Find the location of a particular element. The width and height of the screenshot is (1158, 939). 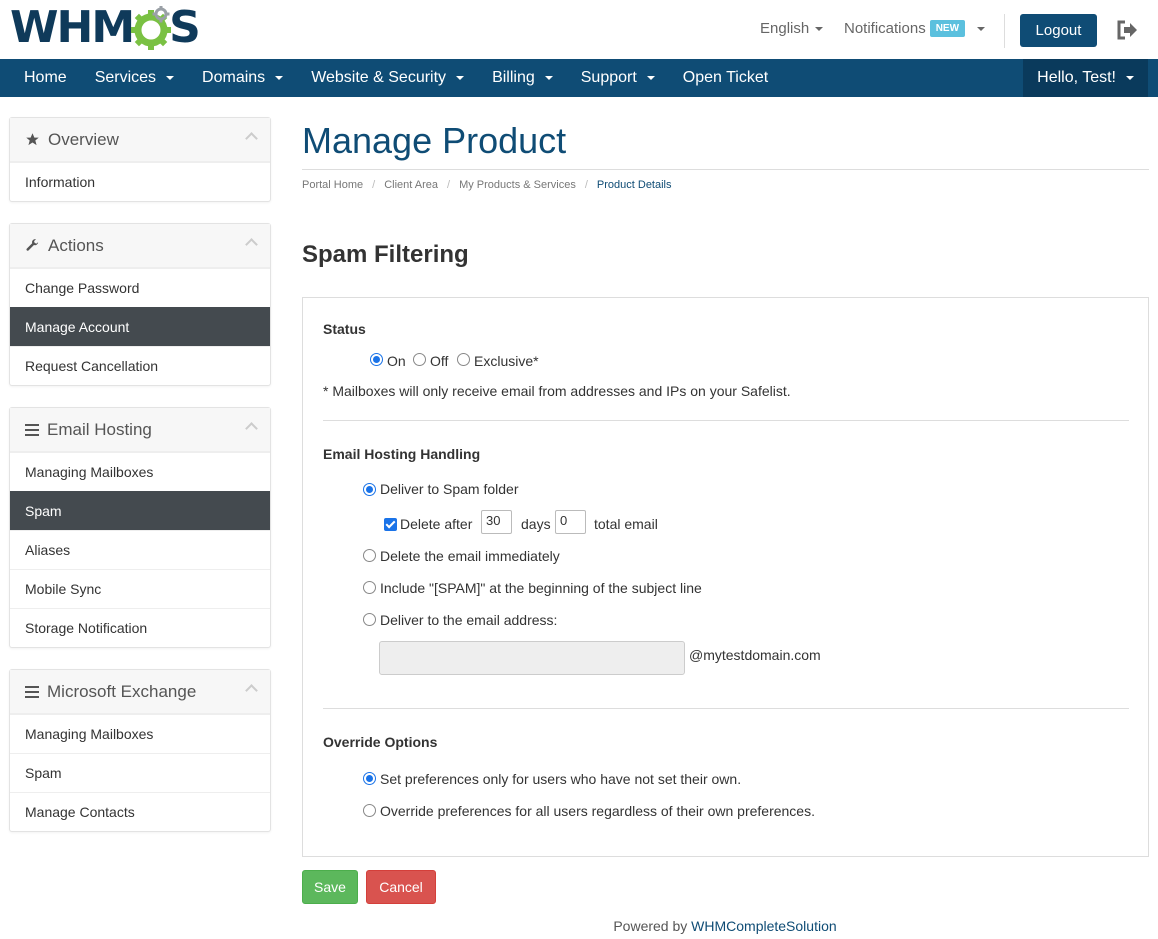

breadcrumb-my-products: My Products & Services is located at coordinates (517, 185).